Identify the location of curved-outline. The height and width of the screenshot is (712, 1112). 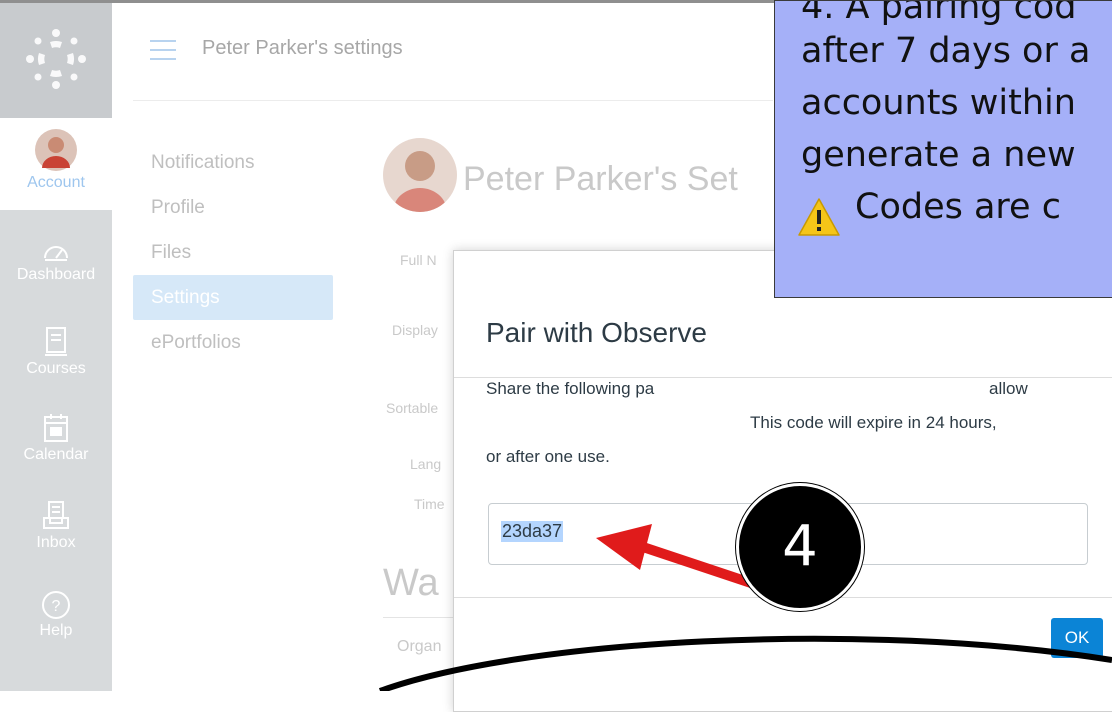
(745, 663).